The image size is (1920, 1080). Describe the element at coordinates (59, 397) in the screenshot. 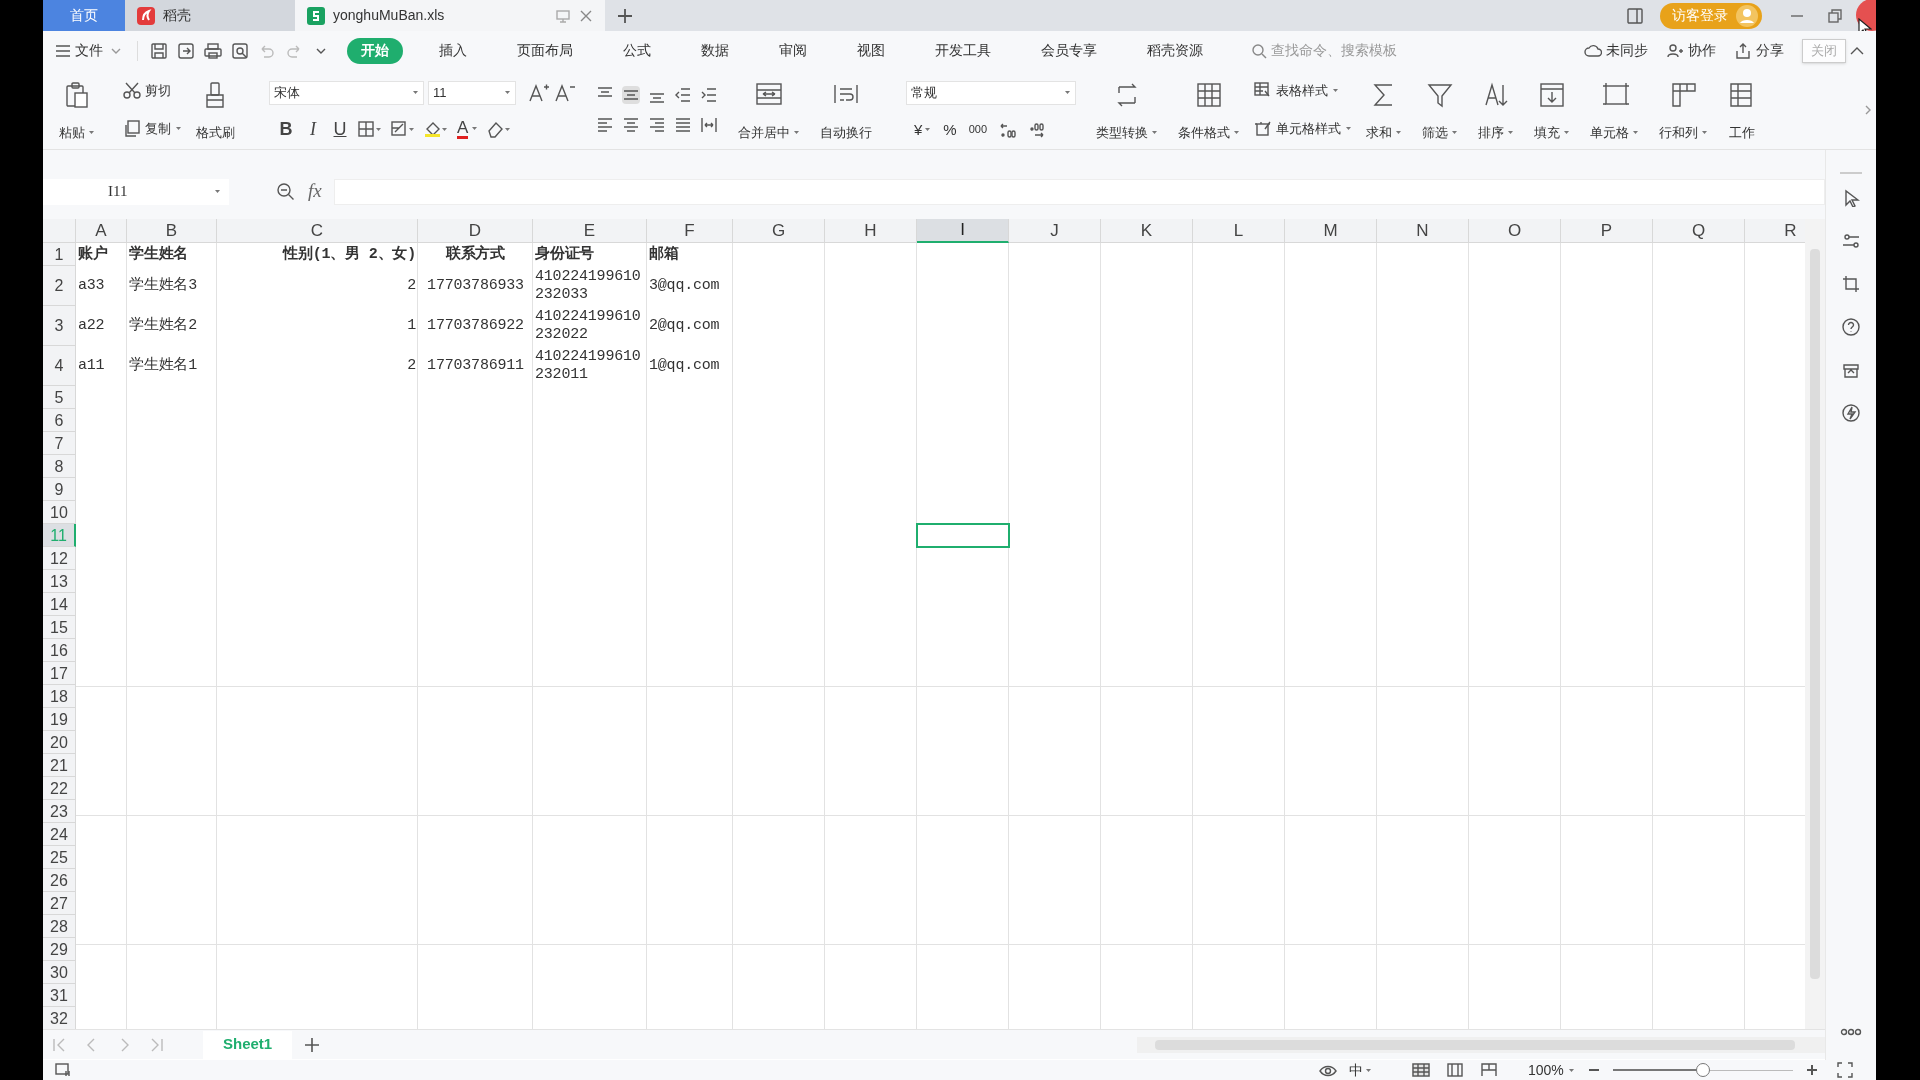

I see `row-header: 5` at that location.